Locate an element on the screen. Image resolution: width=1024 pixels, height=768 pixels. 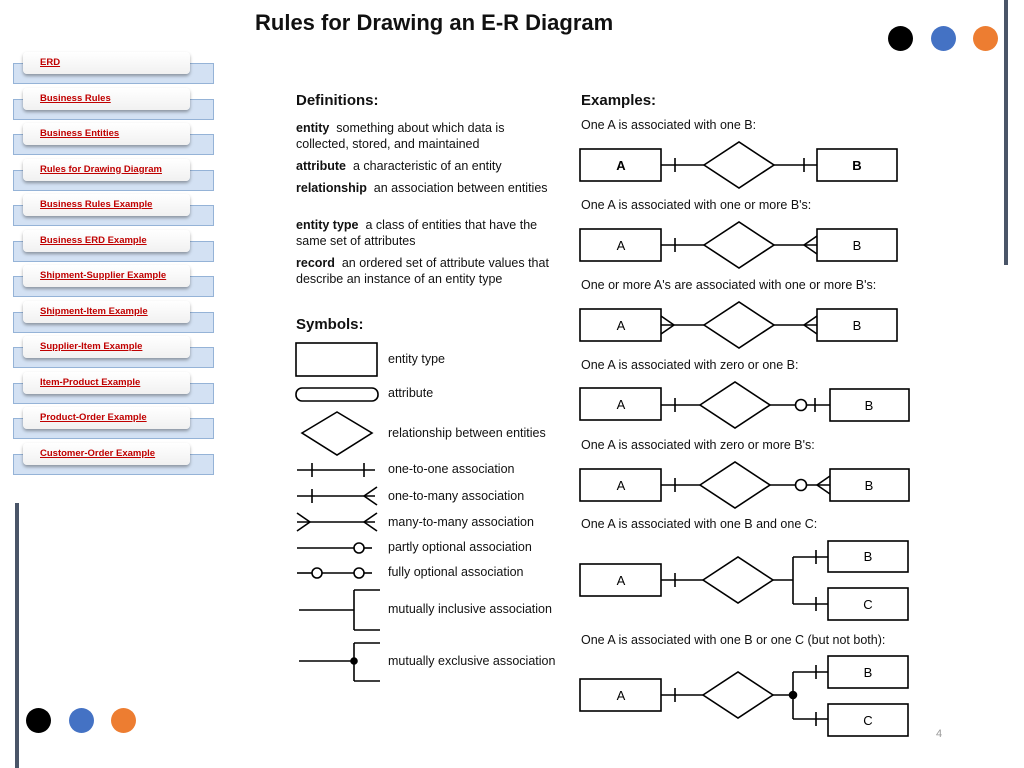
example-one-to-one: A B is located at coordinates (738, 165).